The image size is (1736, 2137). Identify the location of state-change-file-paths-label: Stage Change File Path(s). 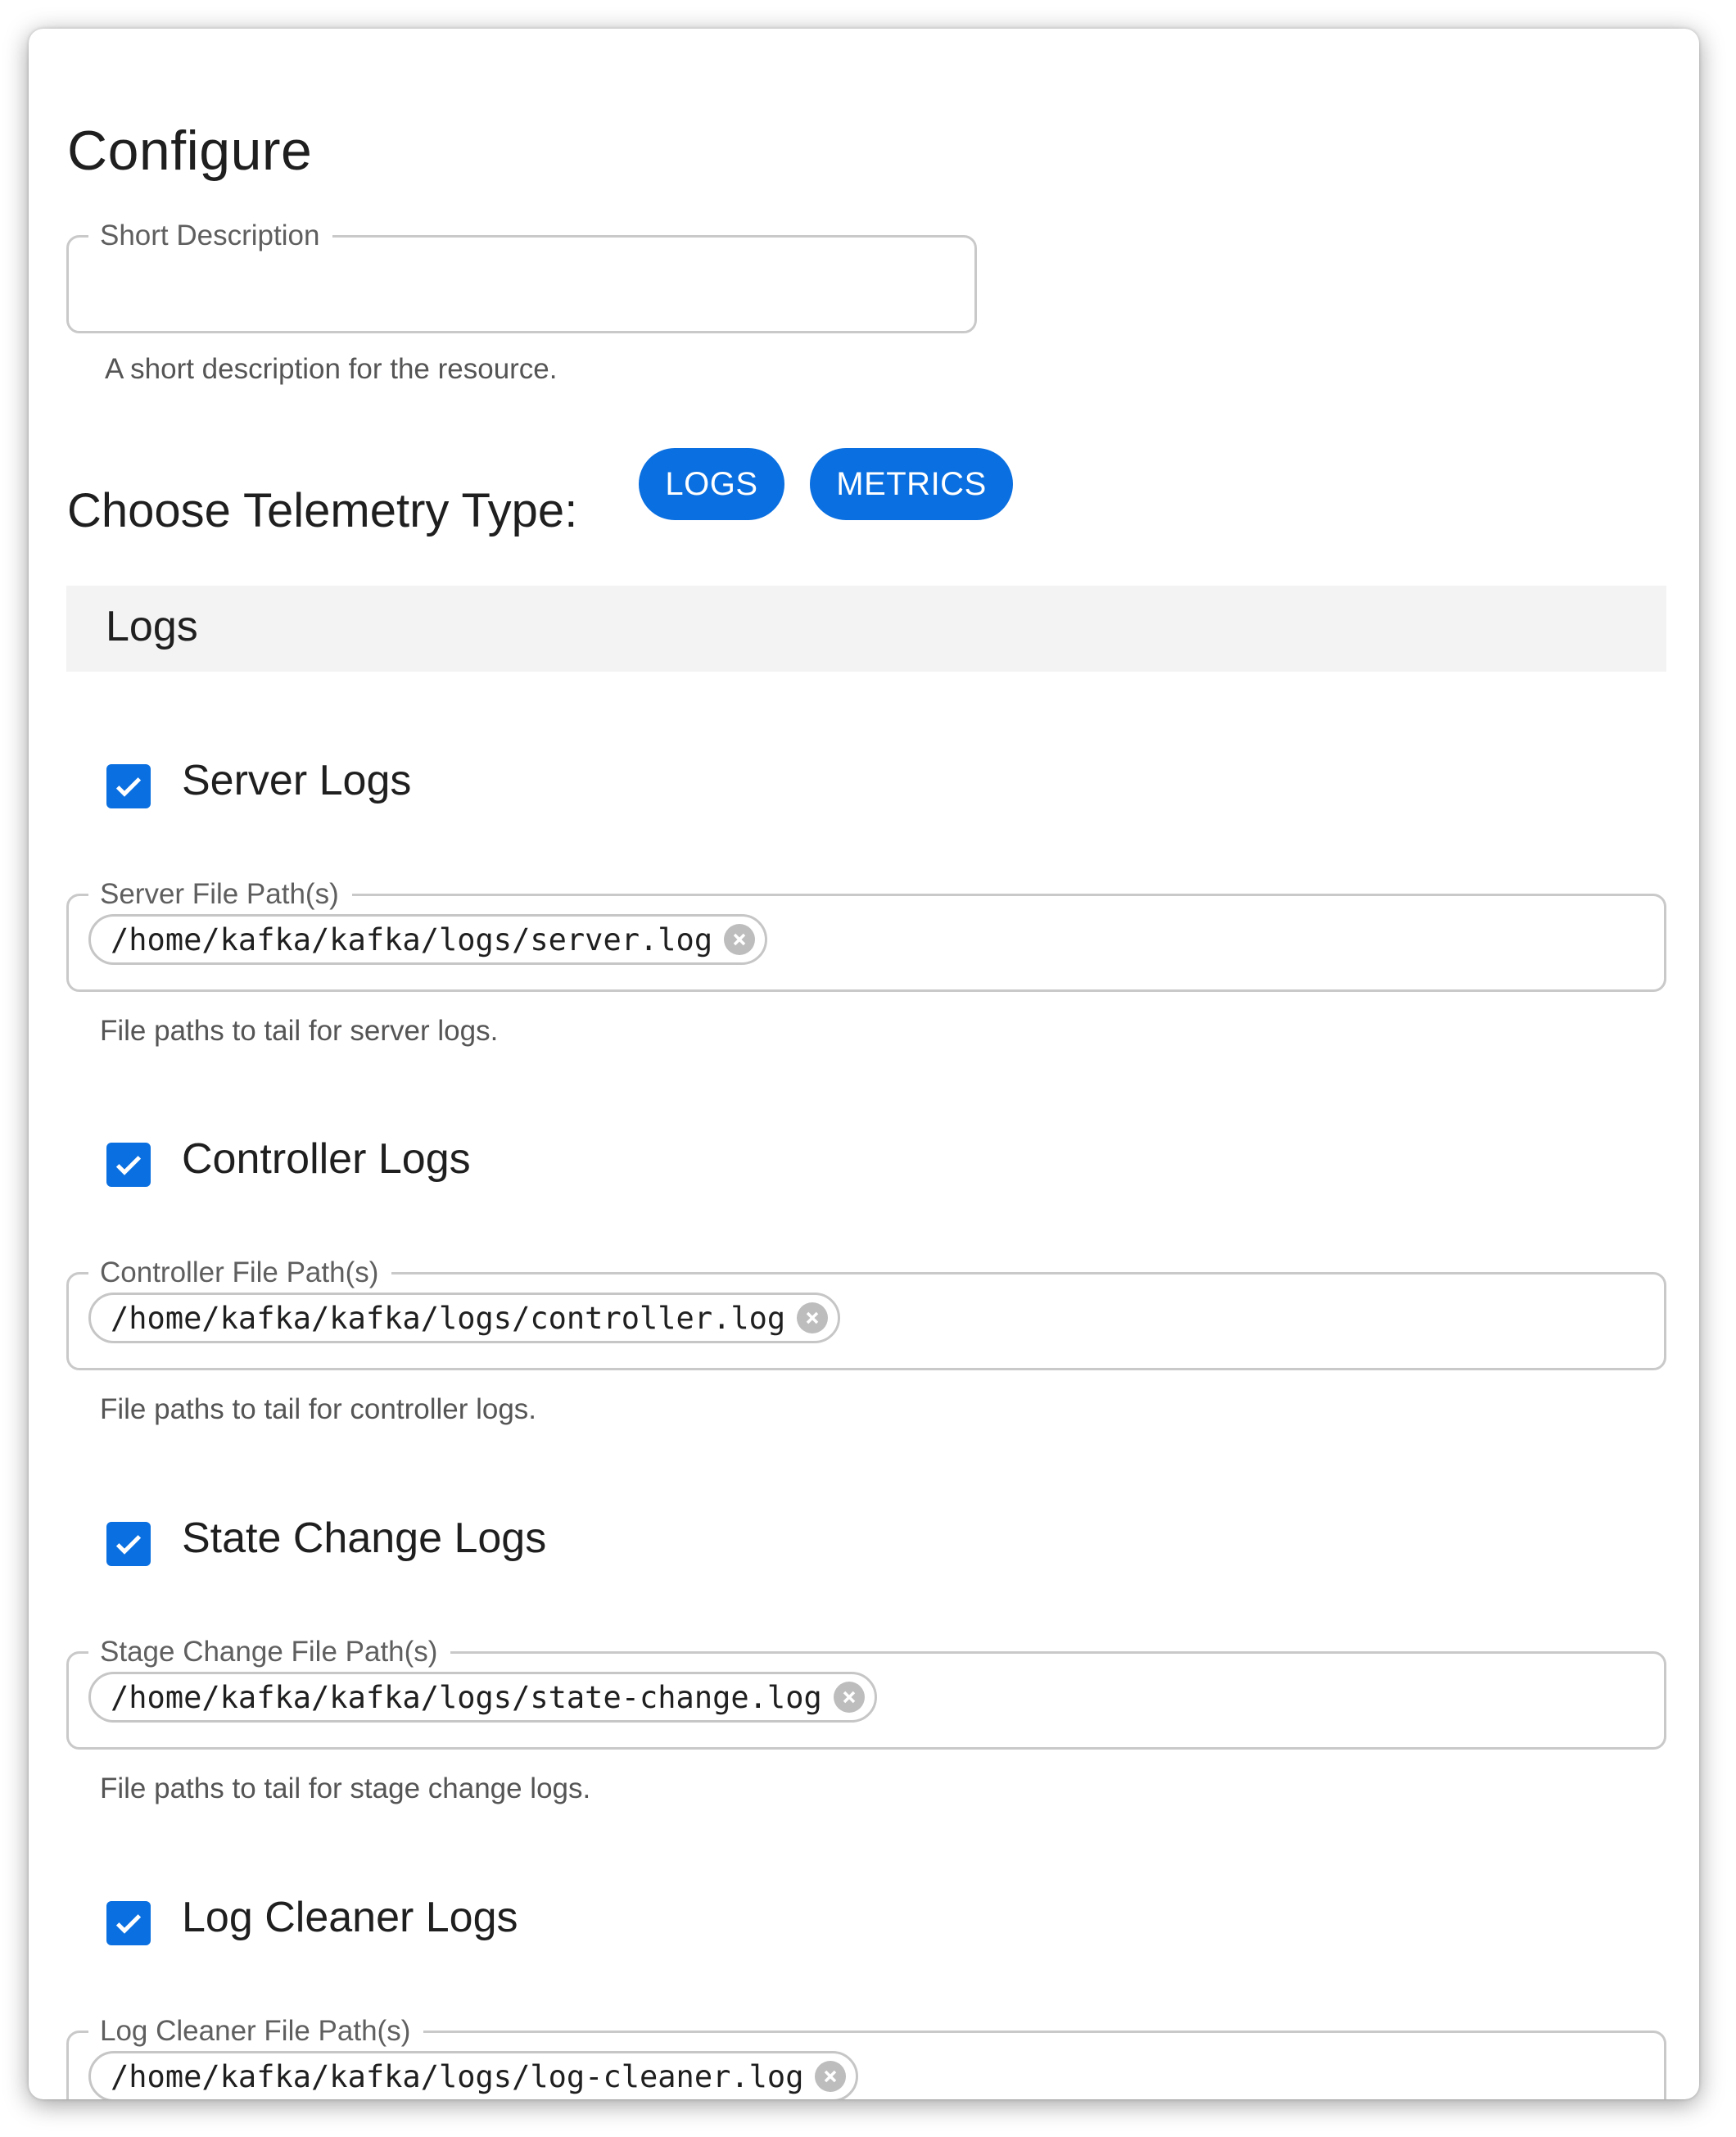
(269, 1652).